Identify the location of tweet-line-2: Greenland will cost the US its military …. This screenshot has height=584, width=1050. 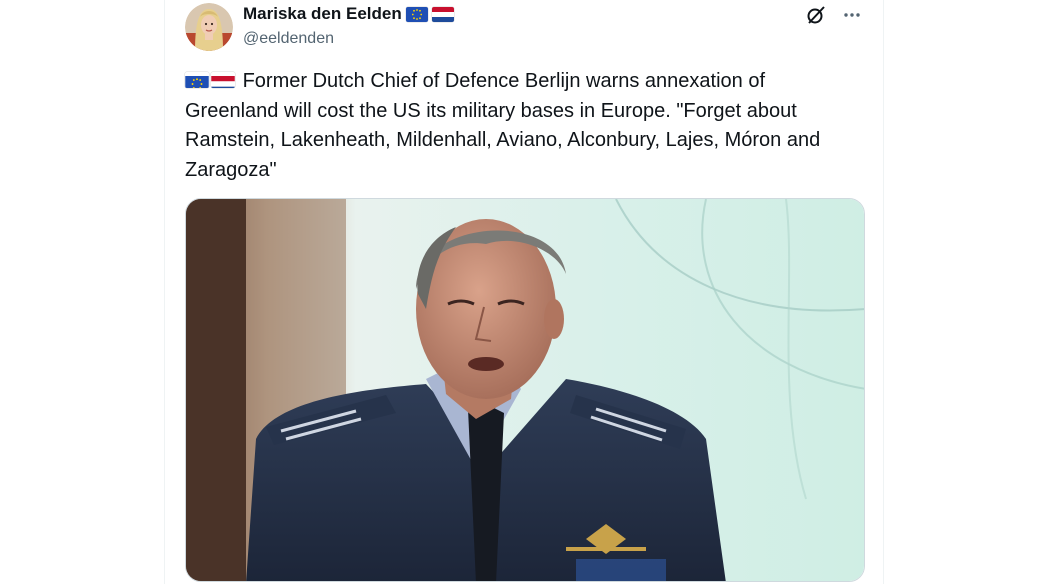
(491, 110).